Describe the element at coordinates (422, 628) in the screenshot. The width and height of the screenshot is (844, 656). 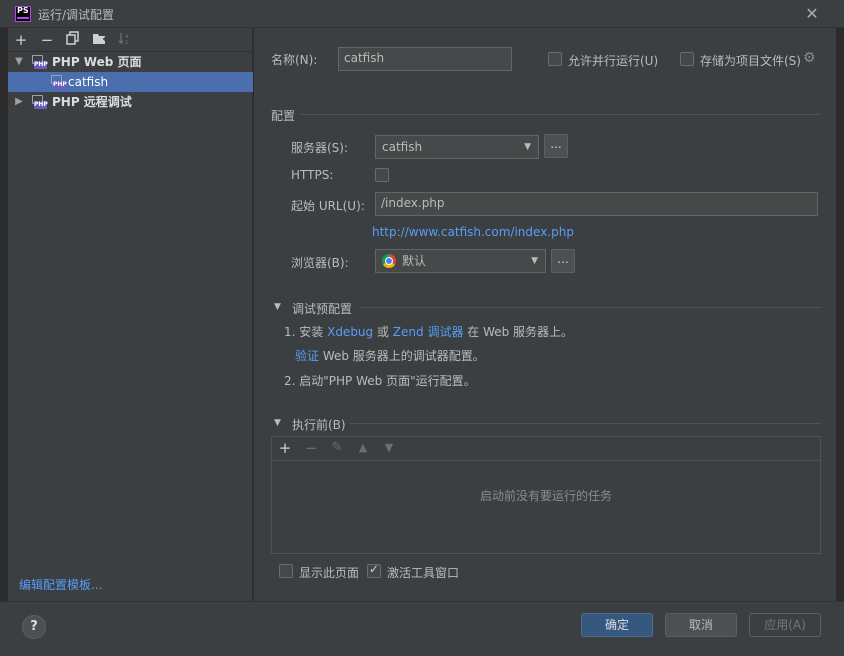
I see `dialog-footer: ? 确定 取消 应用(A)` at that location.